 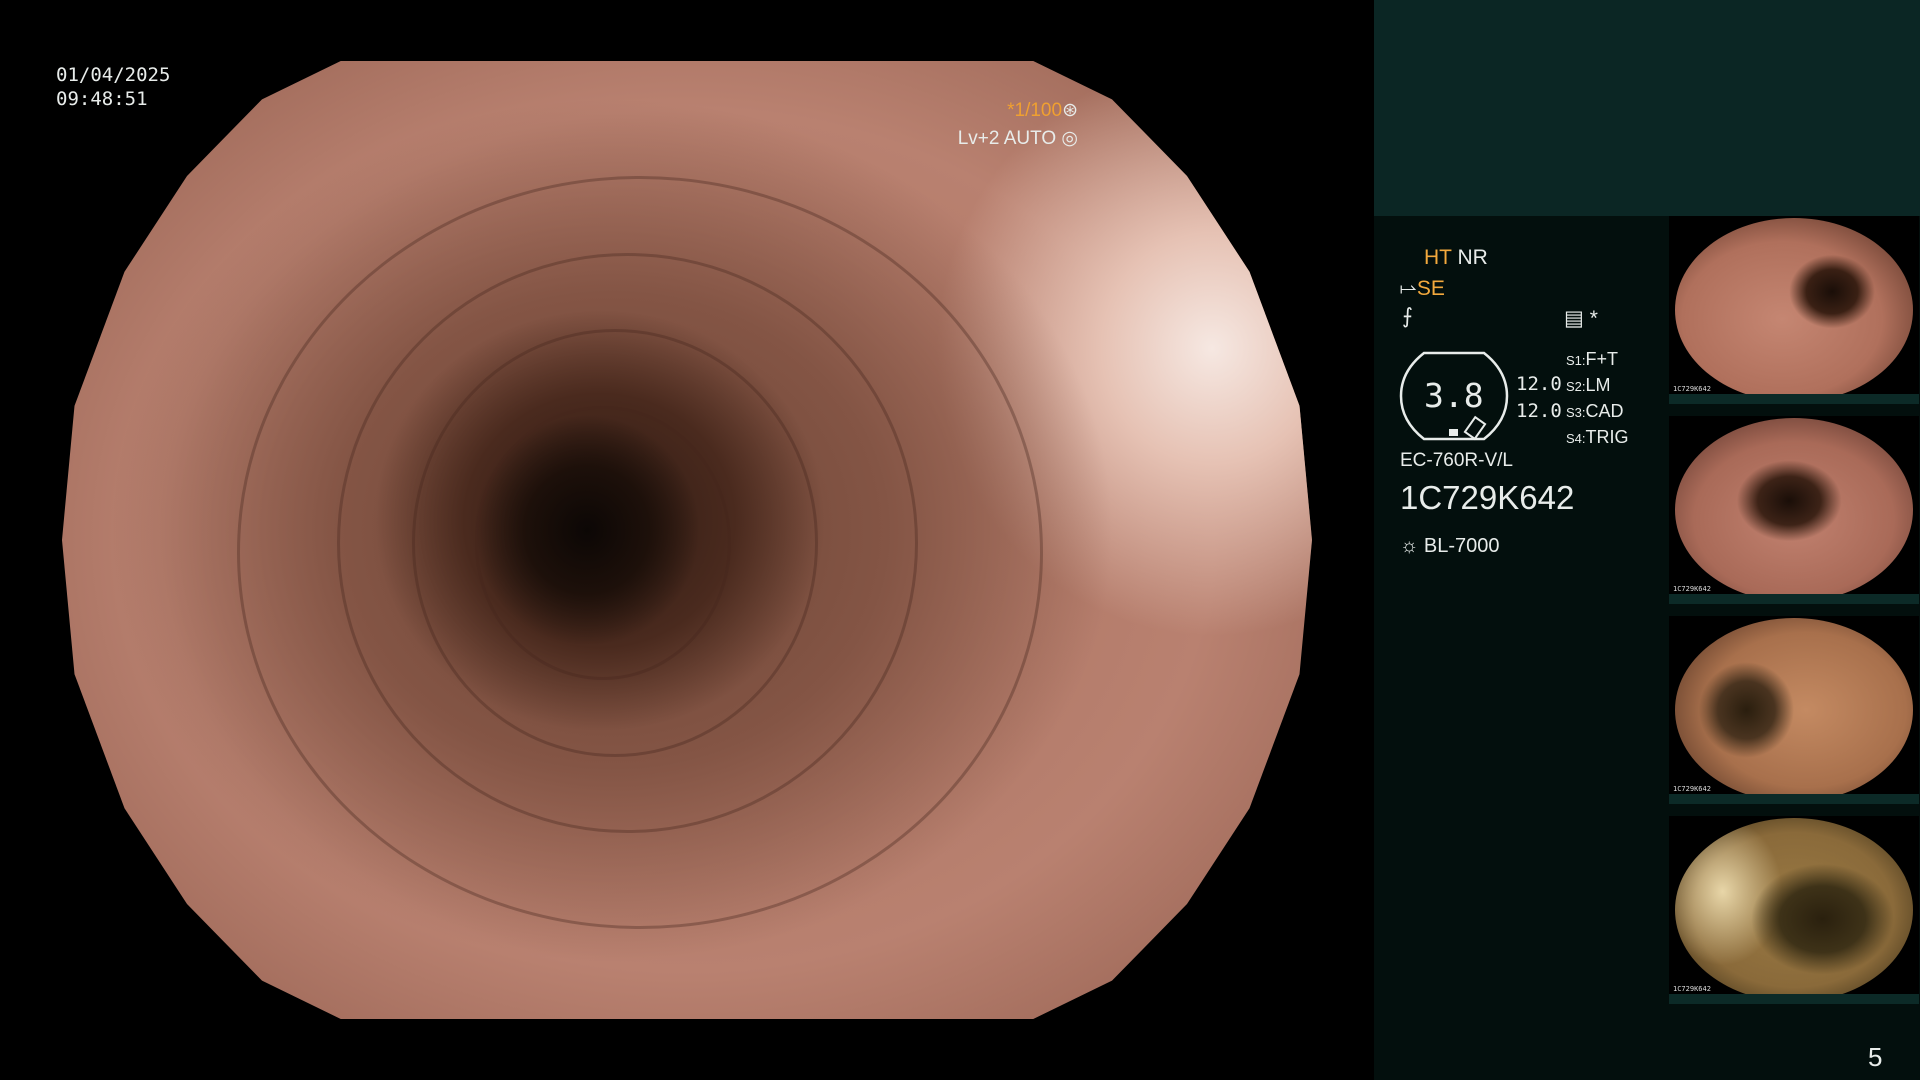 What do you see at coordinates (1574, 318) in the screenshot?
I see `memo-icon: ▤` at bounding box center [1574, 318].